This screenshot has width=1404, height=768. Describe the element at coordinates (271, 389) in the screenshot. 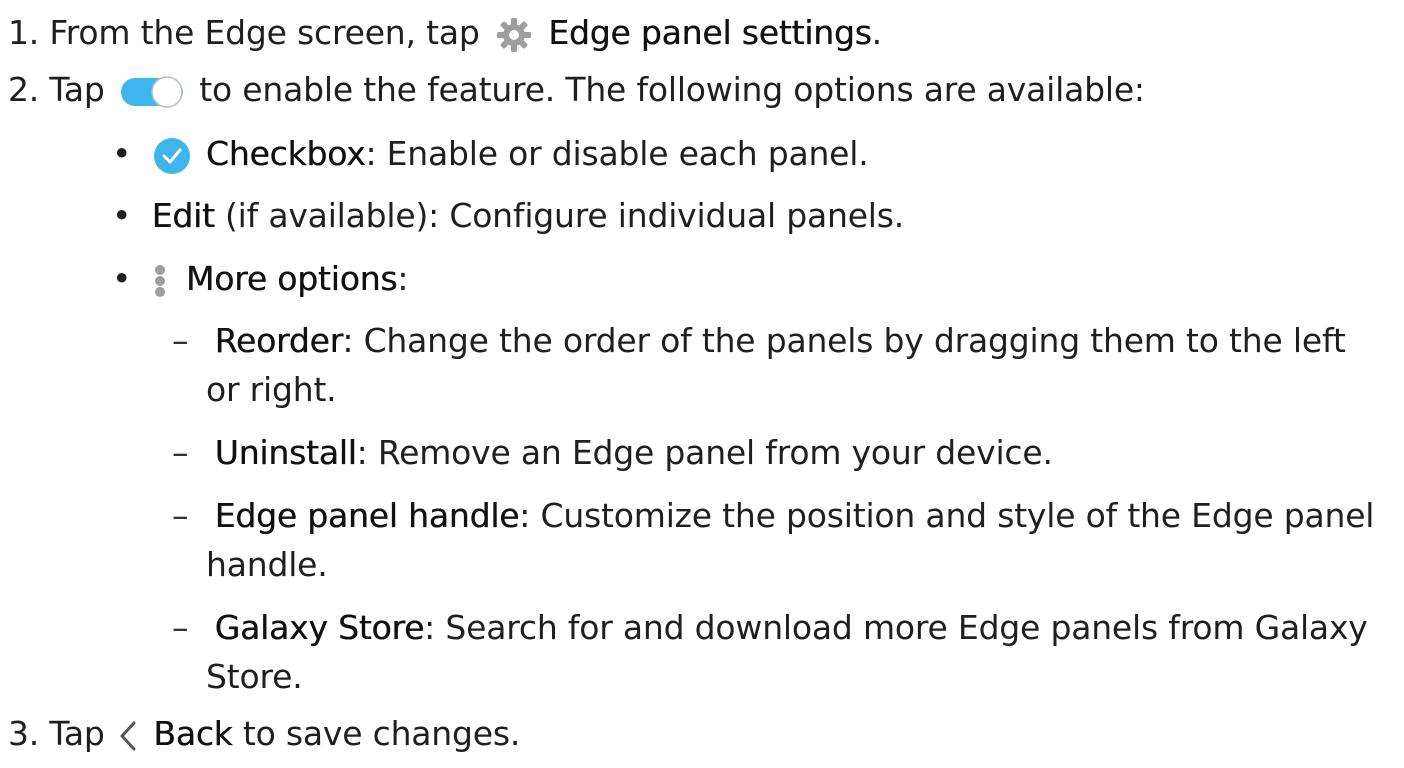

I see `reorder-description-cont: or right.` at that location.